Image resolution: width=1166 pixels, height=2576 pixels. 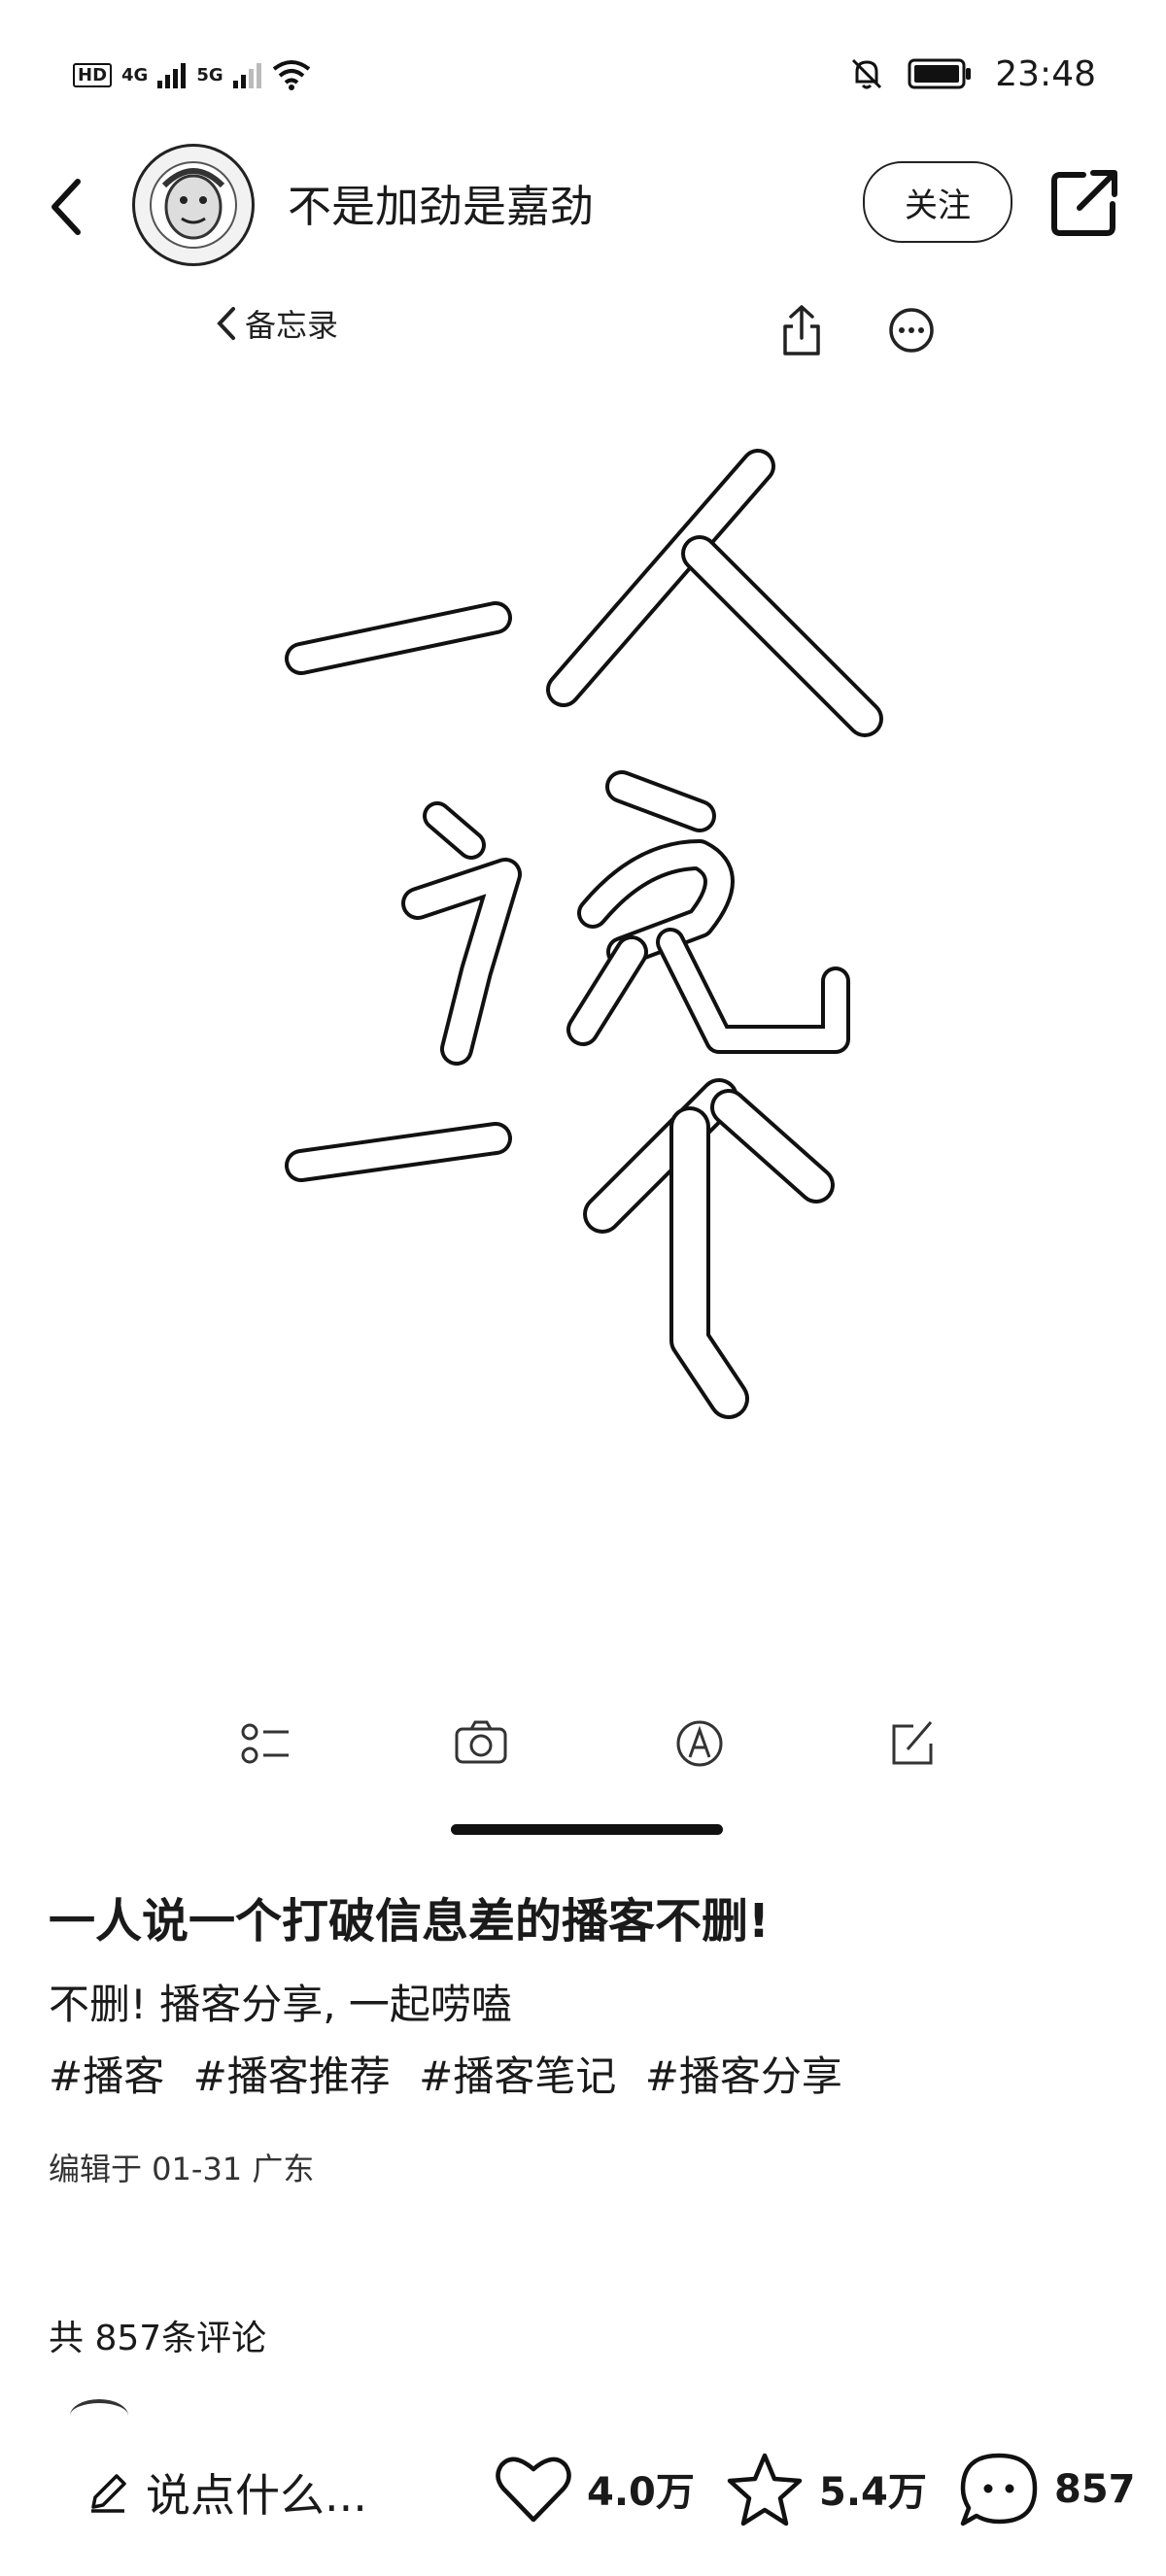 I want to click on avatar-image, so click(x=193, y=205).